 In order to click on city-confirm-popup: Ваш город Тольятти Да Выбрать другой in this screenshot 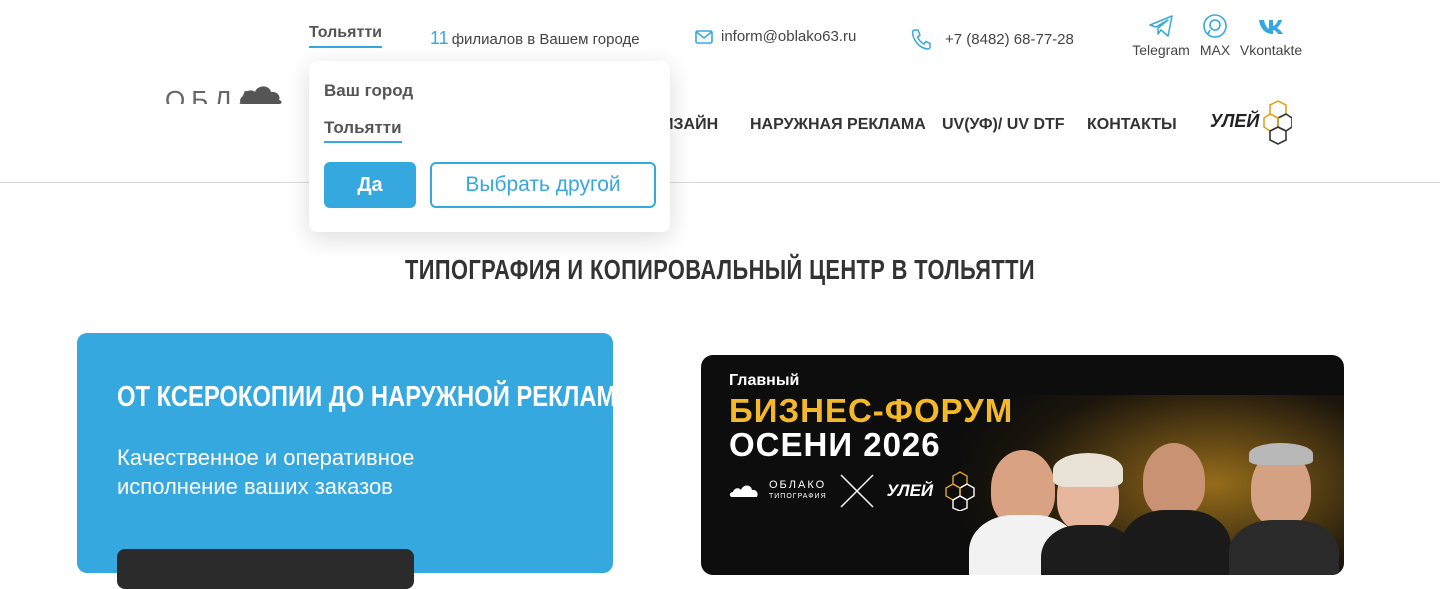, I will do `click(489, 146)`.